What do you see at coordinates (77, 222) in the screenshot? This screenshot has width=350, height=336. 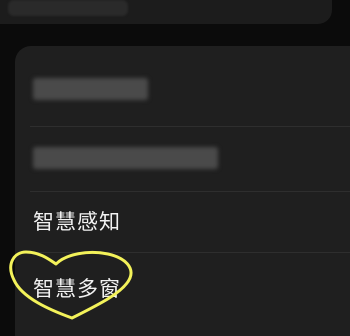 I see `settings-item-label: 智慧感知` at bounding box center [77, 222].